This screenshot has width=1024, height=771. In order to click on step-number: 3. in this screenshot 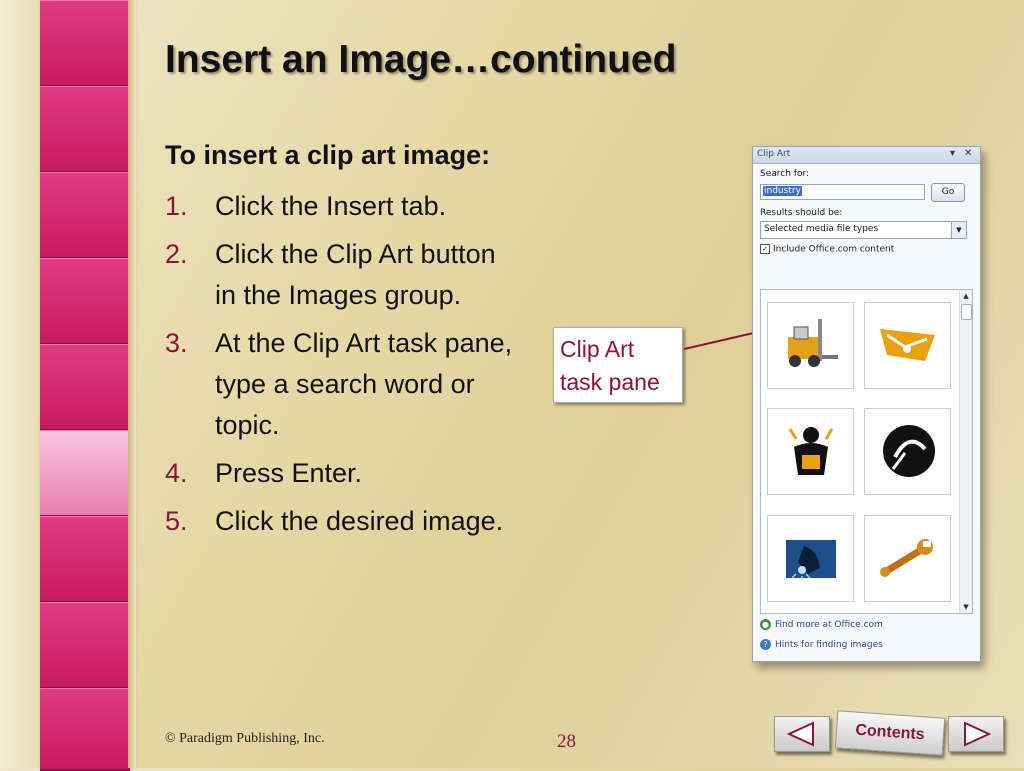, I will do `click(176, 343)`.